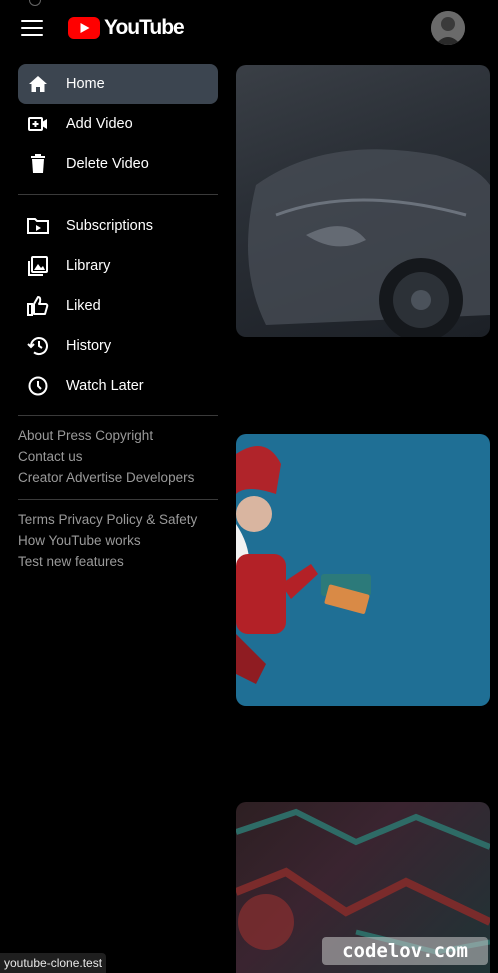 The image size is (498, 973). Describe the element at coordinates (118, 84) in the screenshot. I see `sidebar-item-home: Home` at that location.